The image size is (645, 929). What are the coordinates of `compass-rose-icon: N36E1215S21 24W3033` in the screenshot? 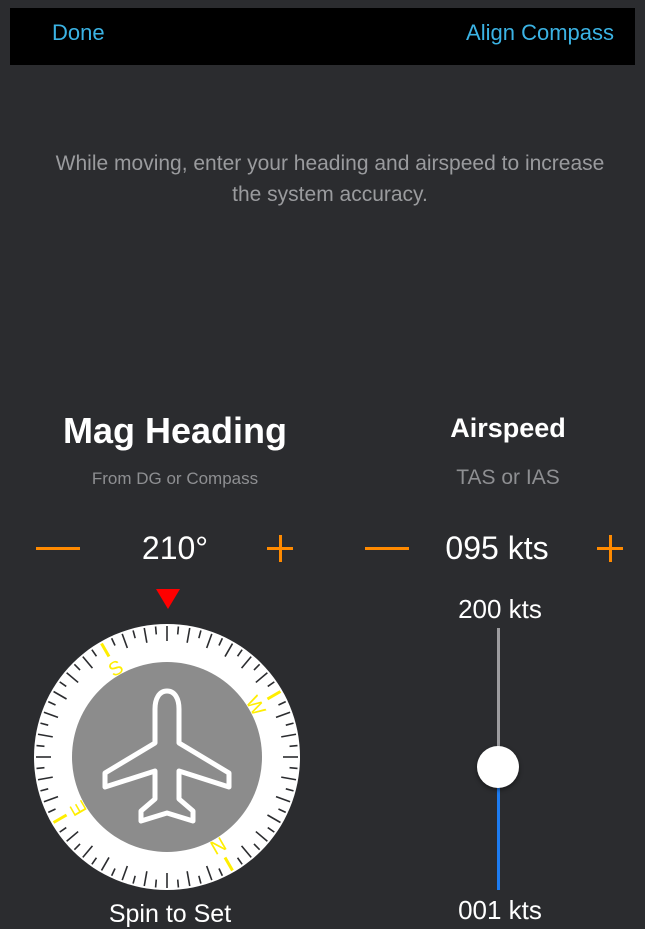 It's located at (167, 757).